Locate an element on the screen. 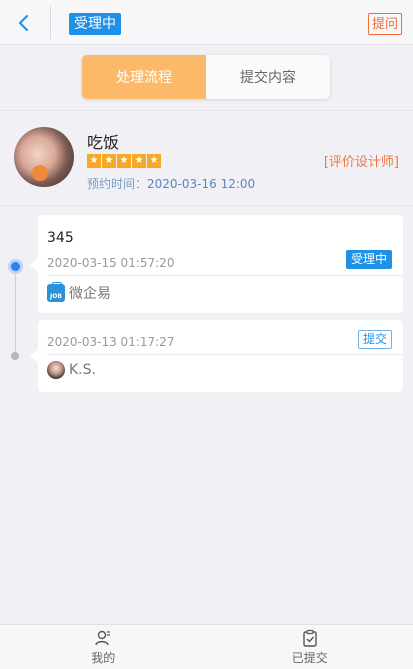 The image size is (413, 669). back-button is located at coordinates (24, 22).